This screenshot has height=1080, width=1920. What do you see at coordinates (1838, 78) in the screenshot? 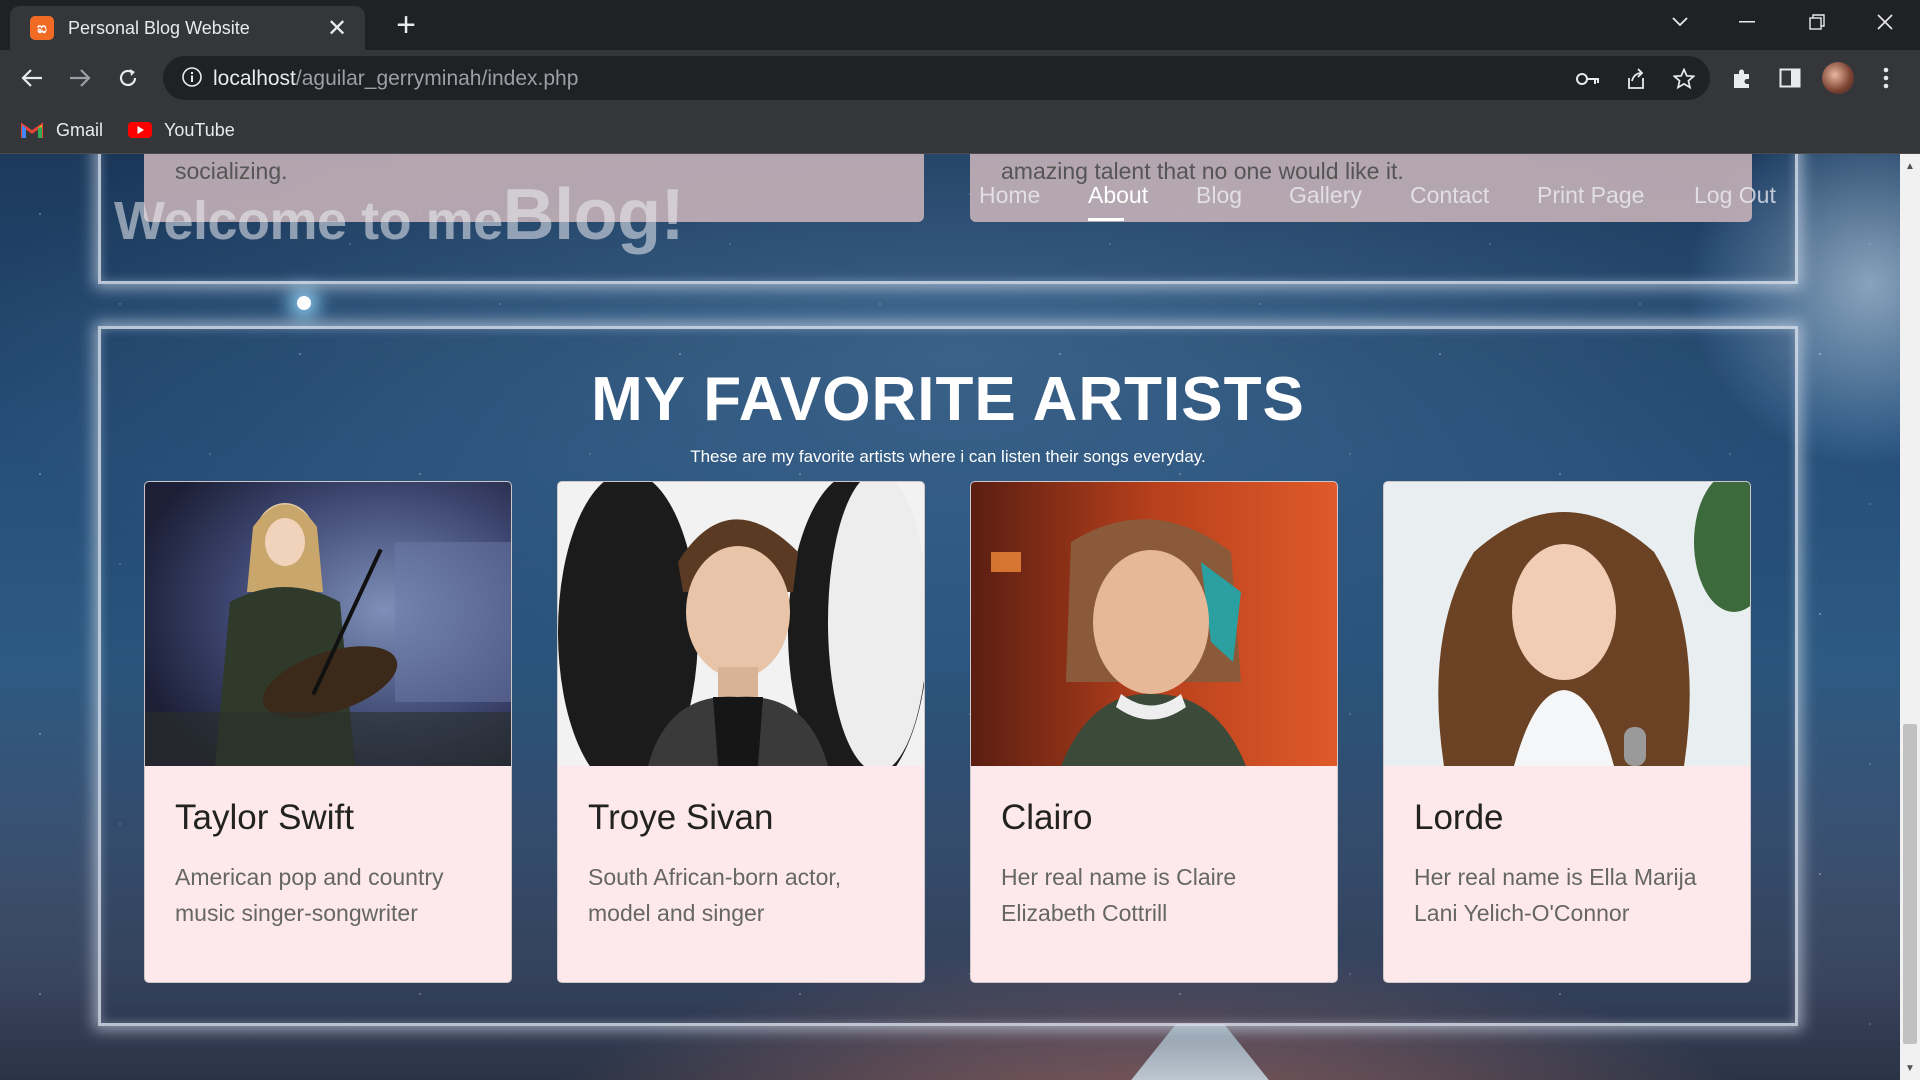
I see `profile-avatar` at bounding box center [1838, 78].